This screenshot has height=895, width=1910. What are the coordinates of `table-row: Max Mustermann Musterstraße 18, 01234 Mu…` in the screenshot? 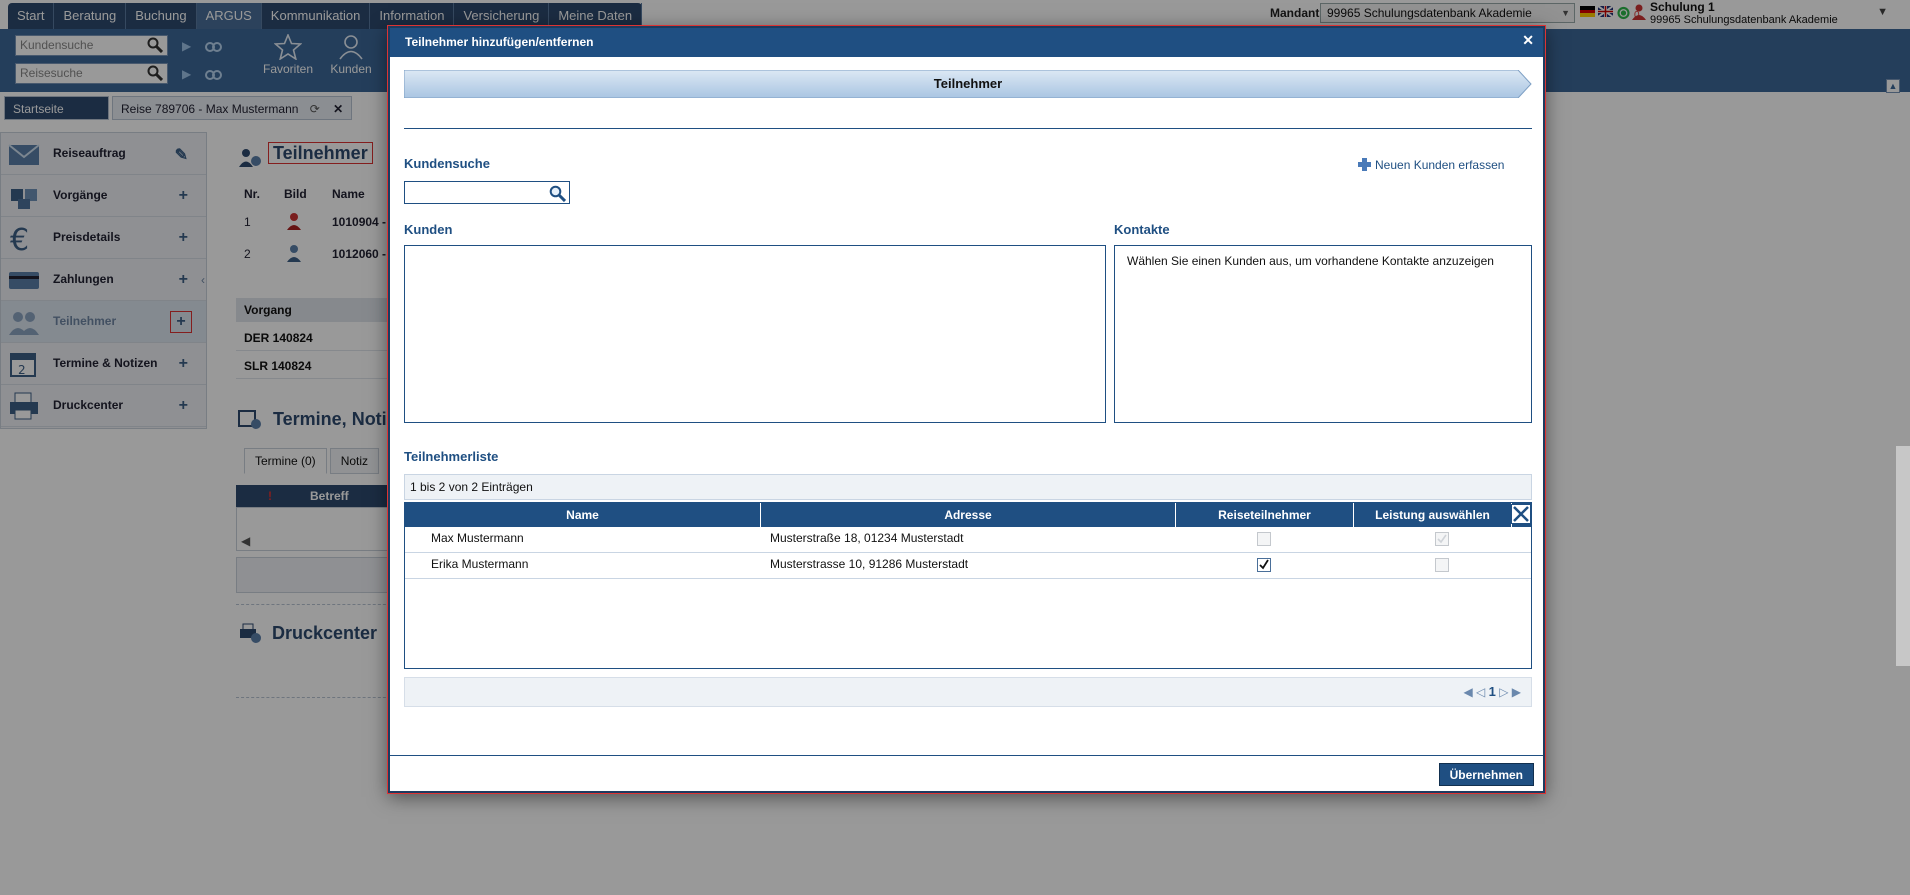 It's located at (968, 540).